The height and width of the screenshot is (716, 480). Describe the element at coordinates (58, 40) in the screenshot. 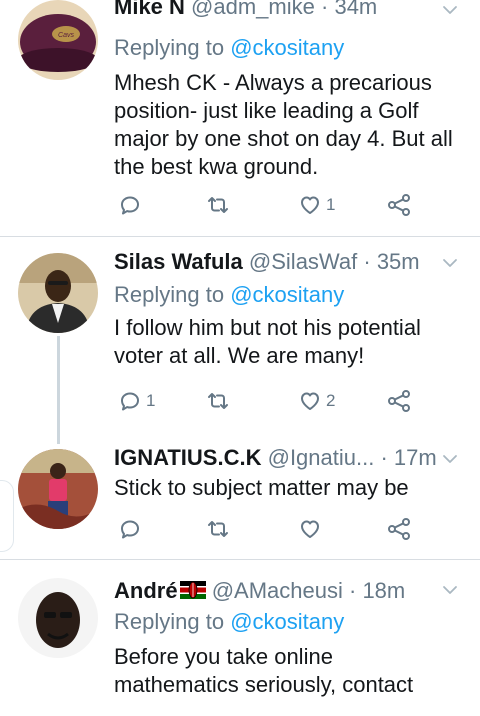

I see `avatar: Cavs` at that location.